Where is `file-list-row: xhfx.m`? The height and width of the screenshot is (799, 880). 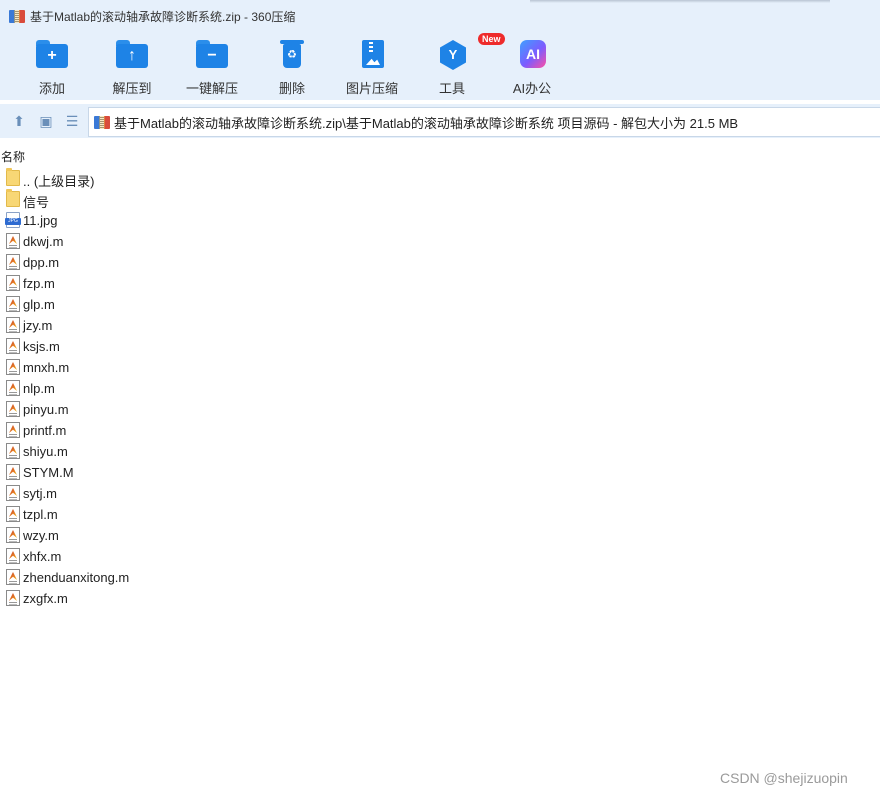 file-list-row: xhfx.m is located at coordinates (440, 556).